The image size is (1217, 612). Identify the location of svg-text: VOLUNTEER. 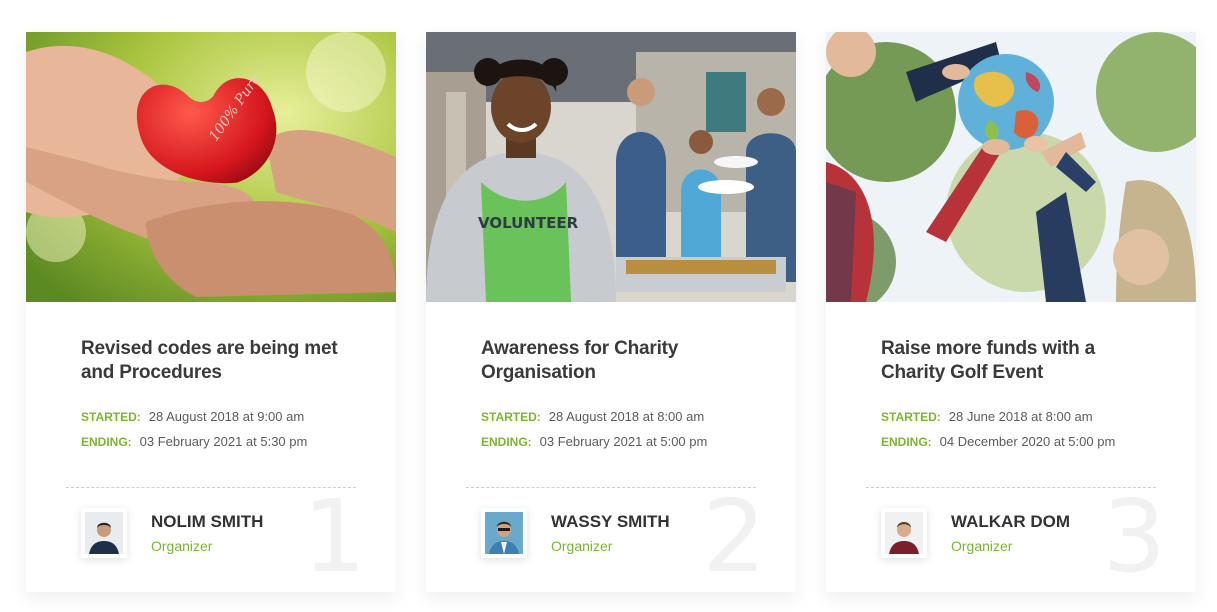
(528, 223).